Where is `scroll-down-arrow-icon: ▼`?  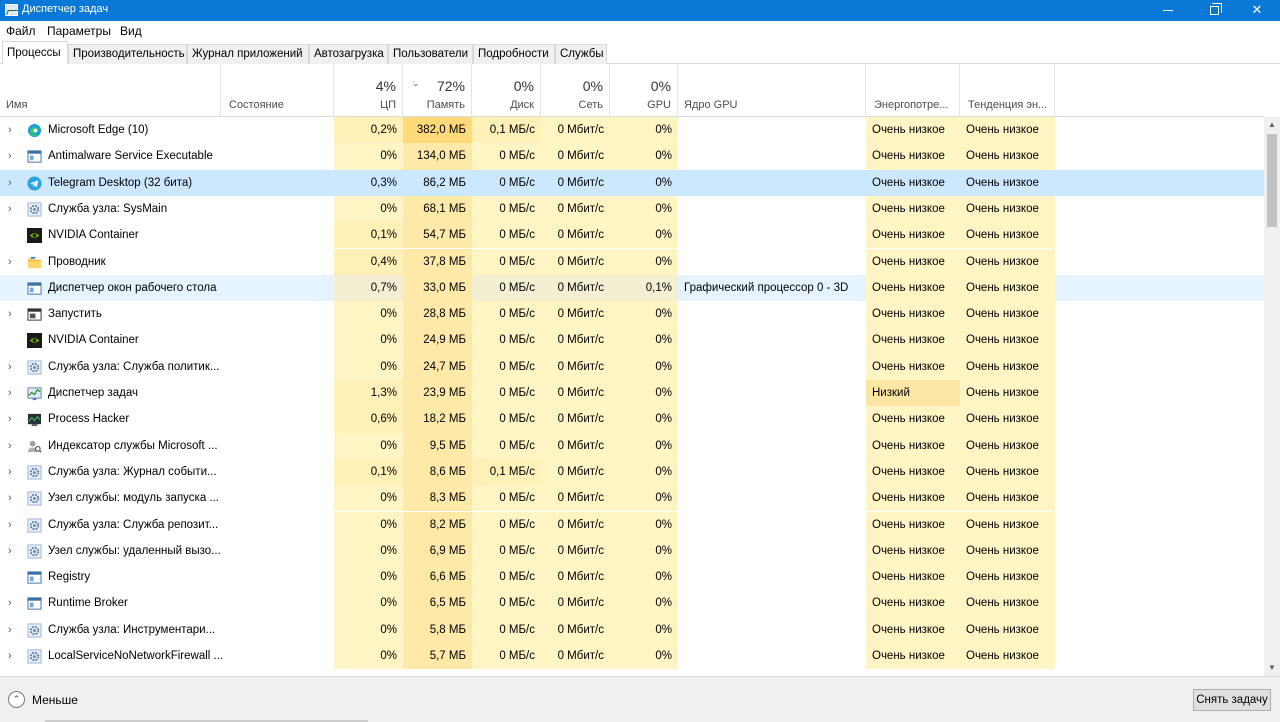
scroll-down-arrow-icon: ▼ is located at coordinates (1272, 668).